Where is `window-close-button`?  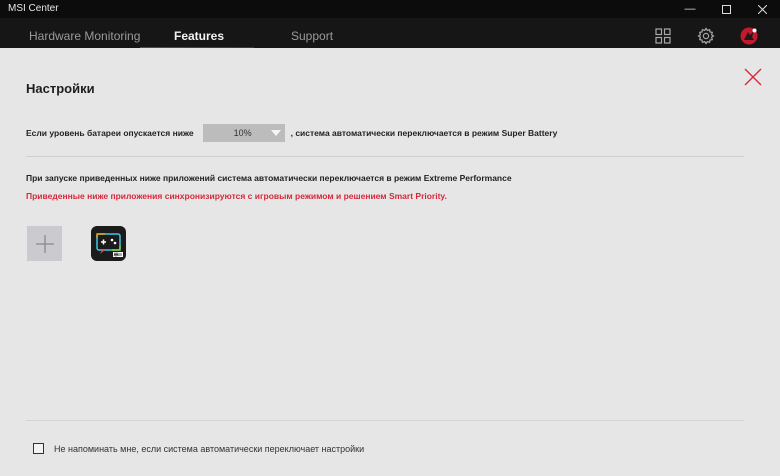 window-close-button is located at coordinates (762, 9).